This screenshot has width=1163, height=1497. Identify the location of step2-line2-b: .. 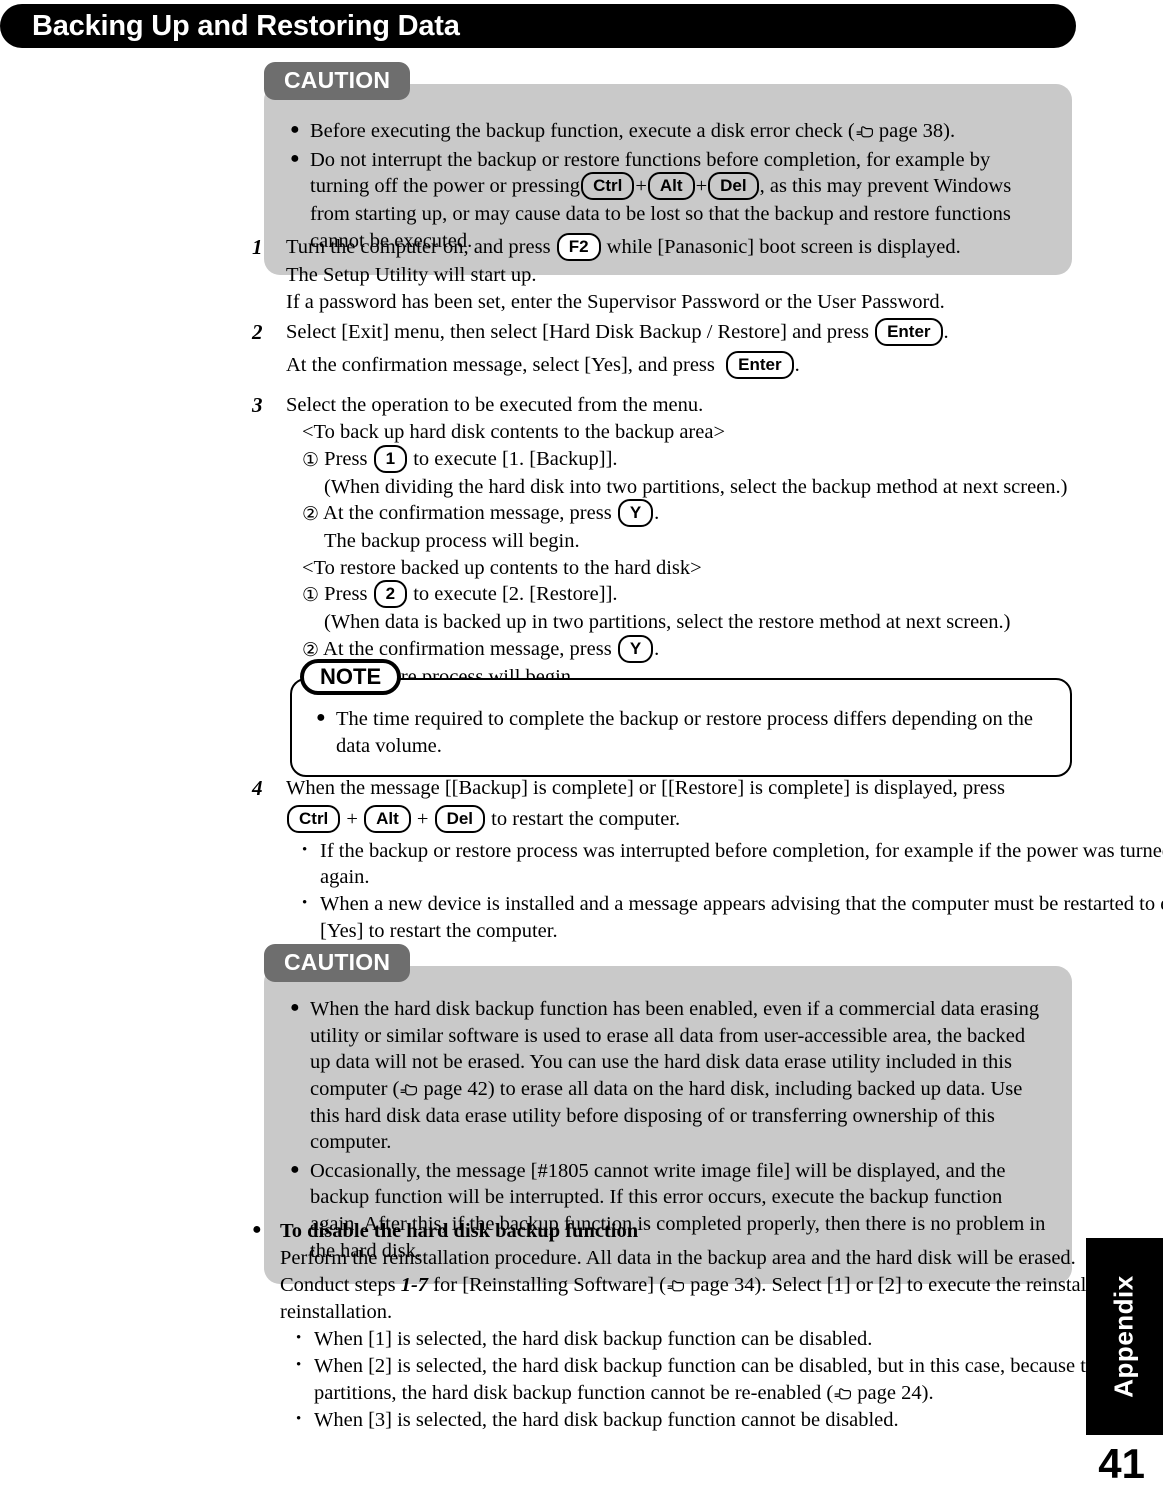
(797, 365).